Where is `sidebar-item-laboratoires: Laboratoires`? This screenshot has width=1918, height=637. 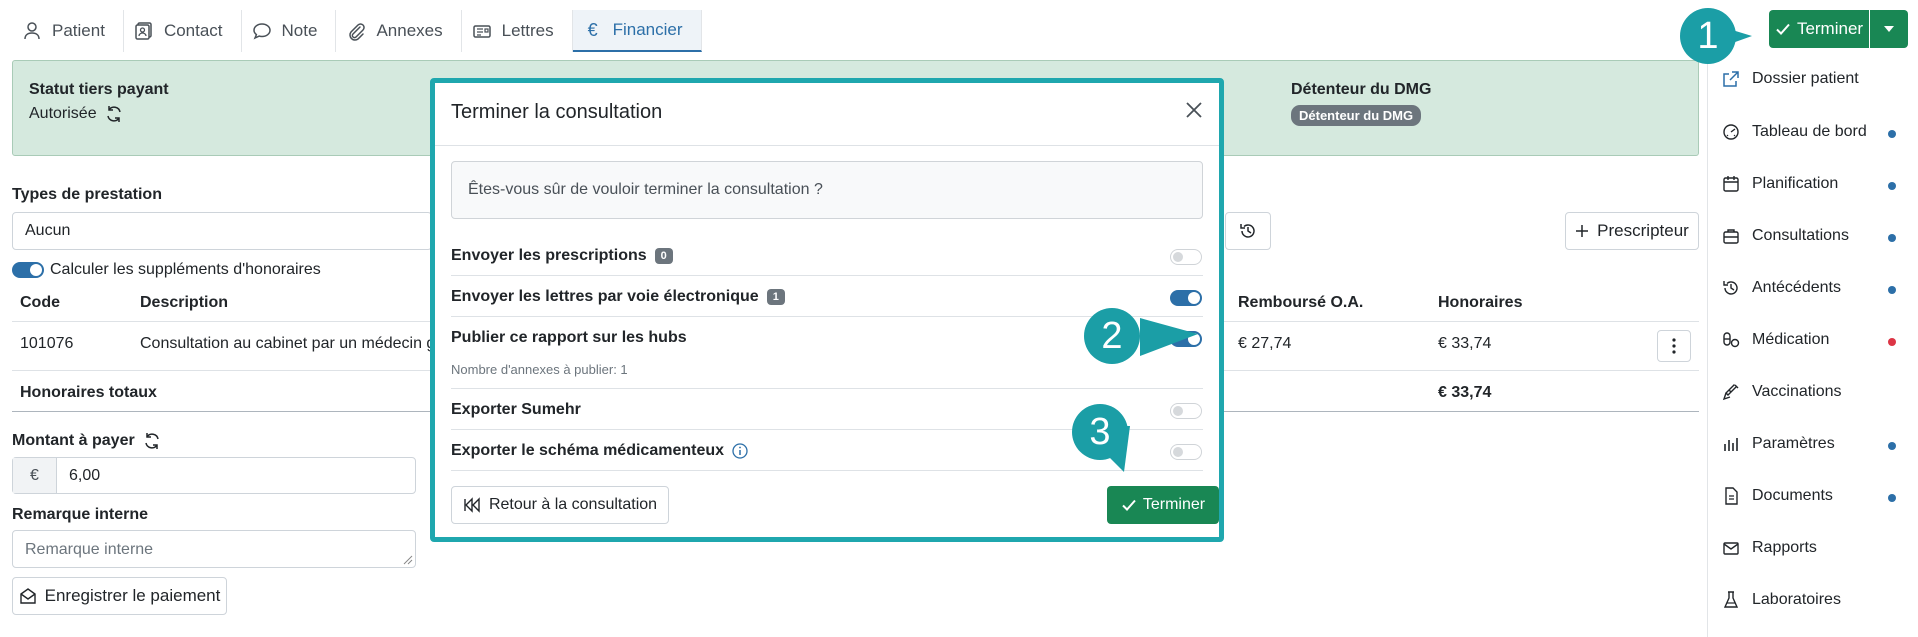
sidebar-item-laboratoires: Laboratoires is located at coordinates (1781, 600).